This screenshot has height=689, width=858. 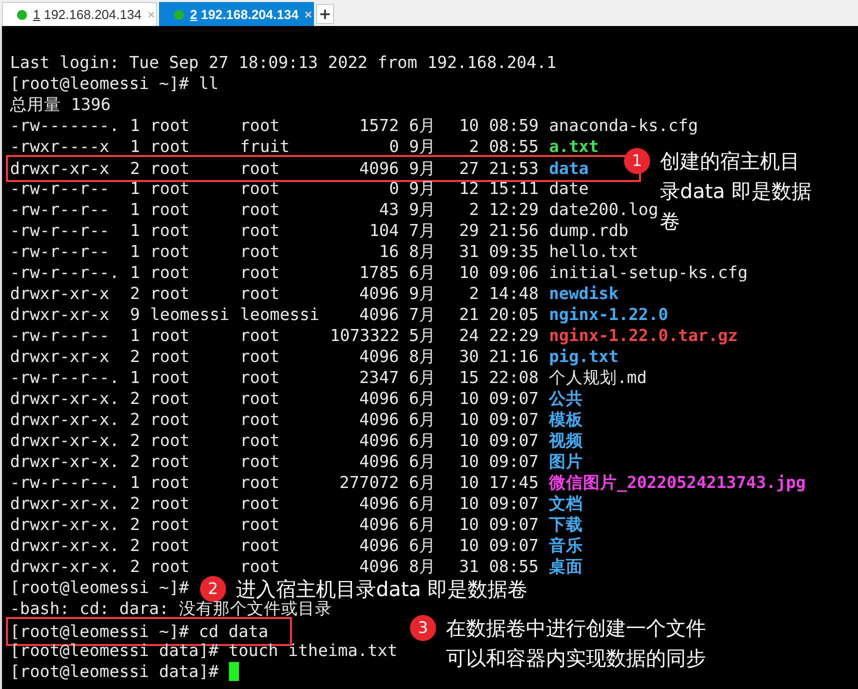 I want to click on time-text: 08:55, so click(x=514, y=566).